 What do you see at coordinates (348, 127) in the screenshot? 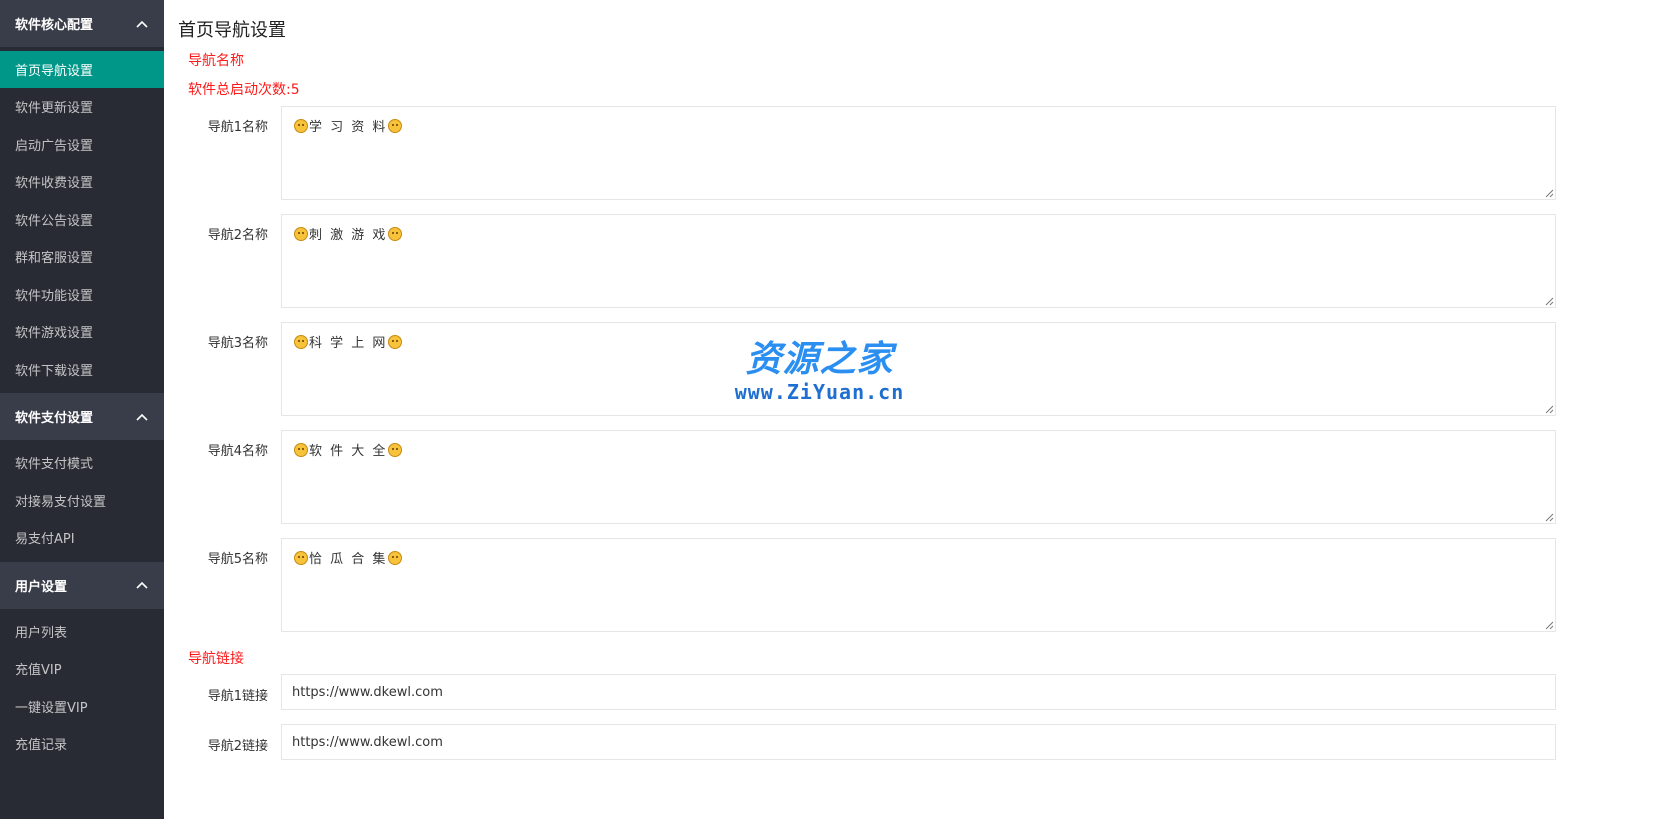
I see `nav-name-value: 学 习 资 料` at bounding box center [348, 127].